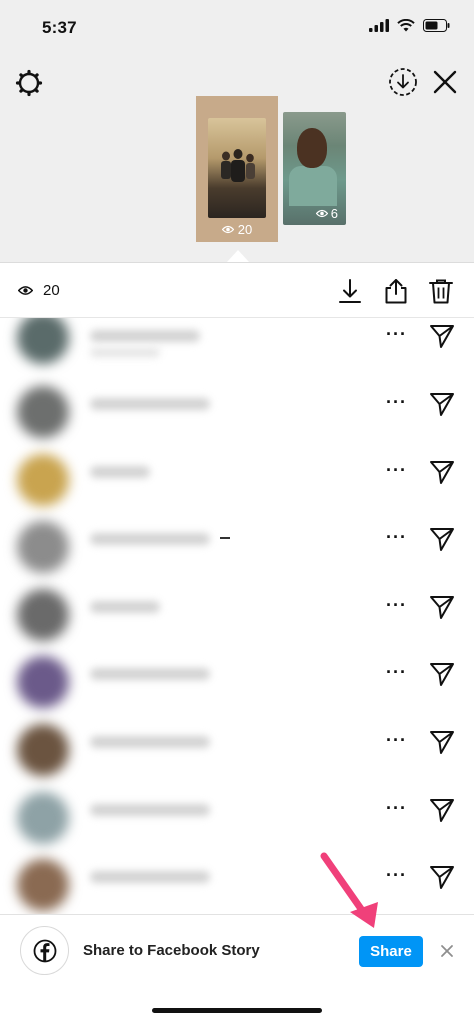  What do you see at coordinates (314, 213) in the screenshot?
I see `story-view-count: 6` at bounding box center [314, 213].